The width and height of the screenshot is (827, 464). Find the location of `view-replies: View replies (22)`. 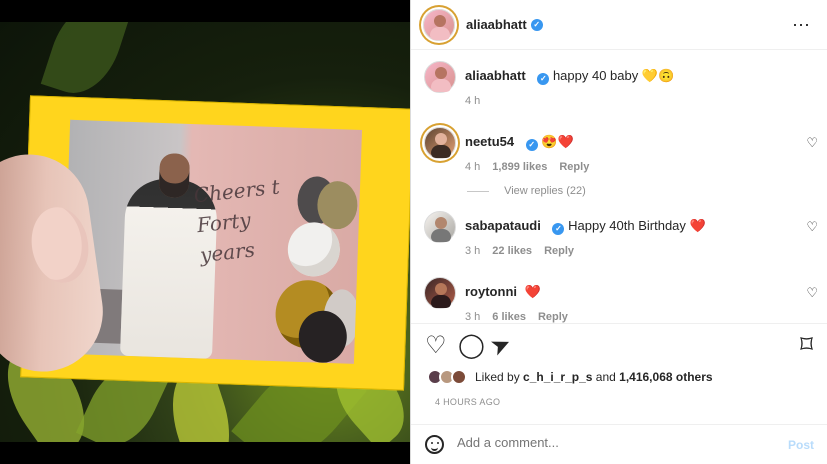

view-replies: View replies (22) is located at coordinates (619, 191).